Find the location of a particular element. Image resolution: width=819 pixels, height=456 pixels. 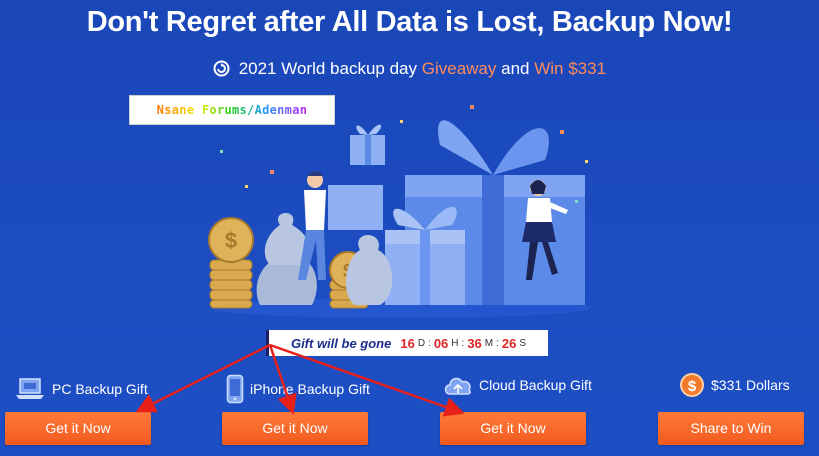

gift-pc-header: PC Backup Gift is located at coordinates (81, 389).